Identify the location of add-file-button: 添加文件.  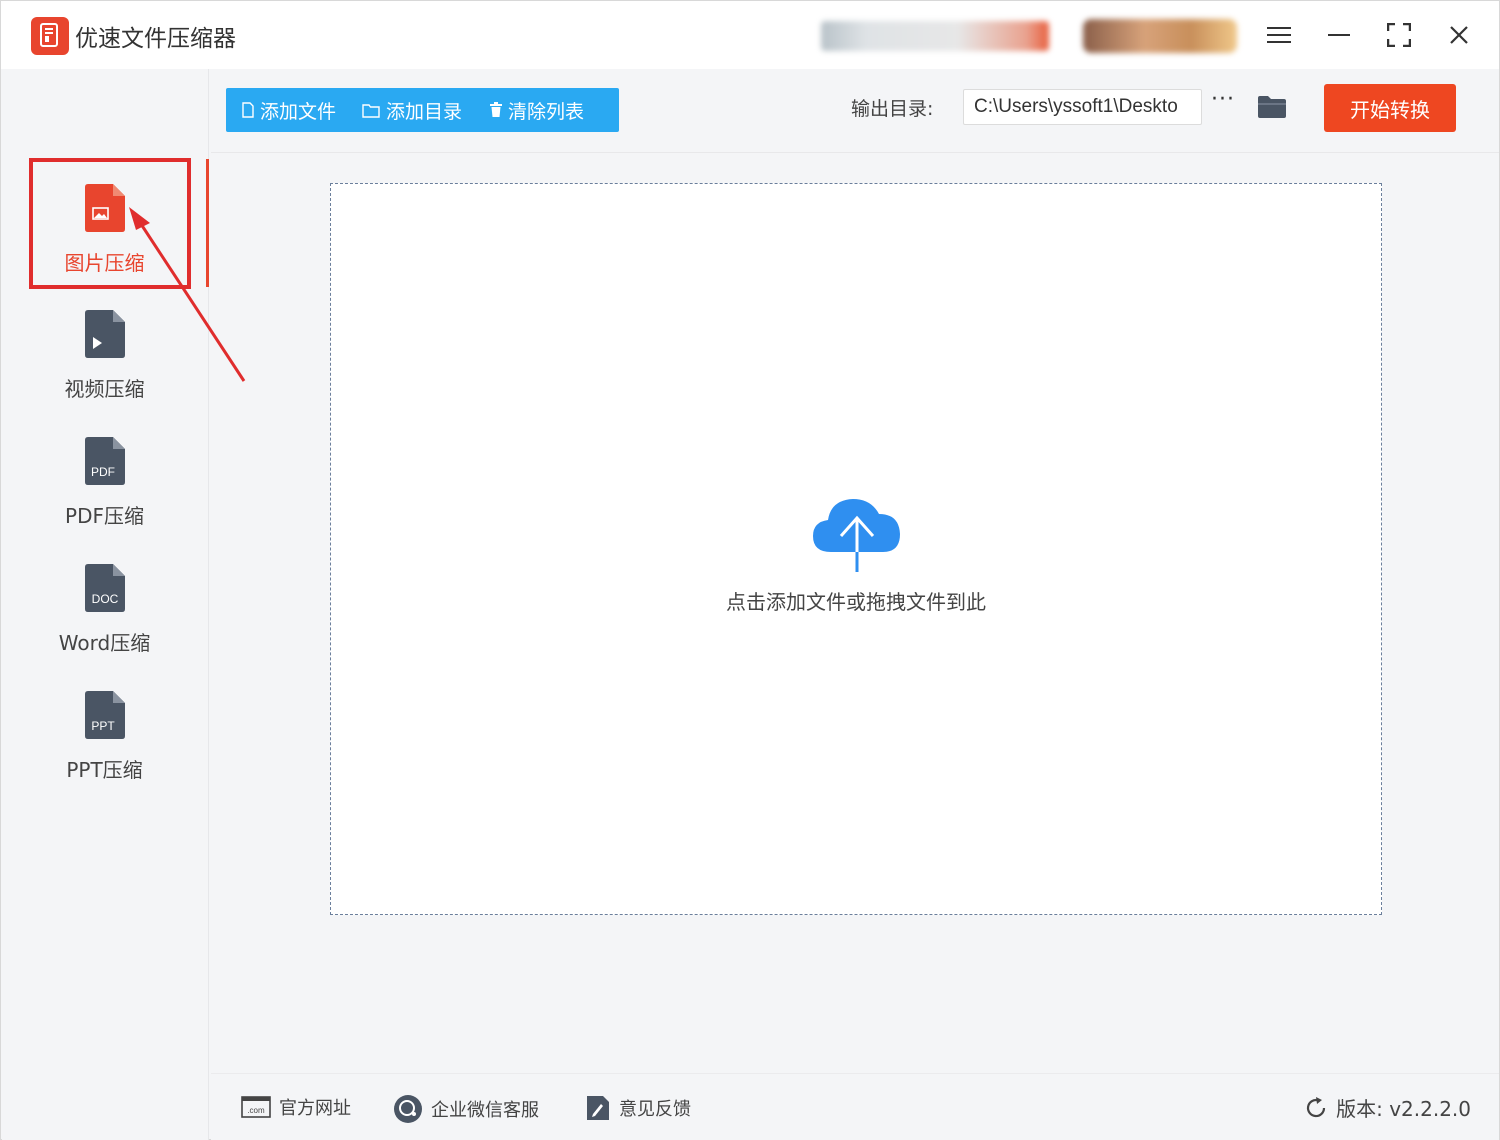
(289, 110).